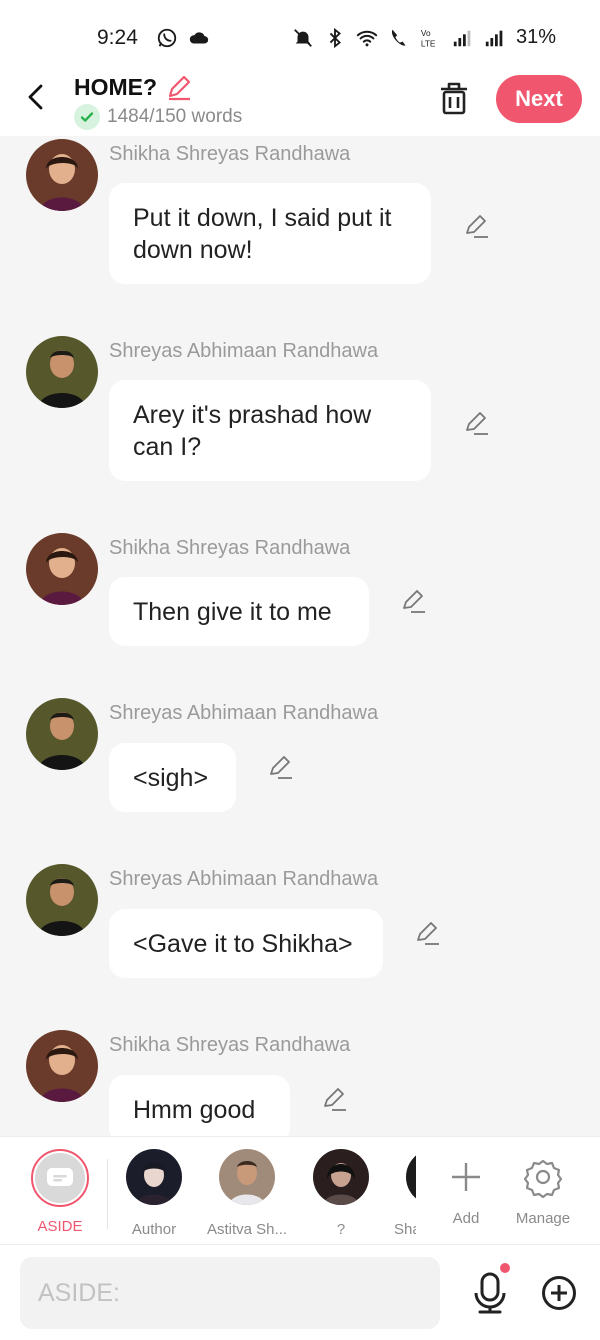 The height and width of the screenshot is (1340, 600). I want to click on message-bubble: <sigh>, so click(172, 777).